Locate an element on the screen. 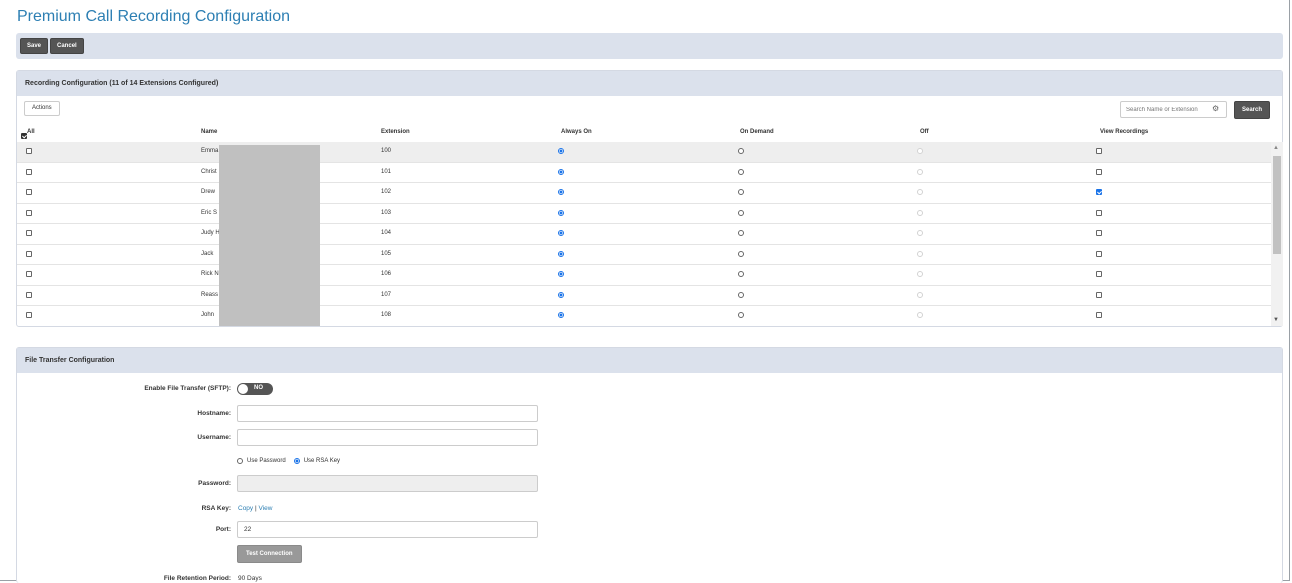  table-row: Judy H 104 is located at coordinates (644, 234).